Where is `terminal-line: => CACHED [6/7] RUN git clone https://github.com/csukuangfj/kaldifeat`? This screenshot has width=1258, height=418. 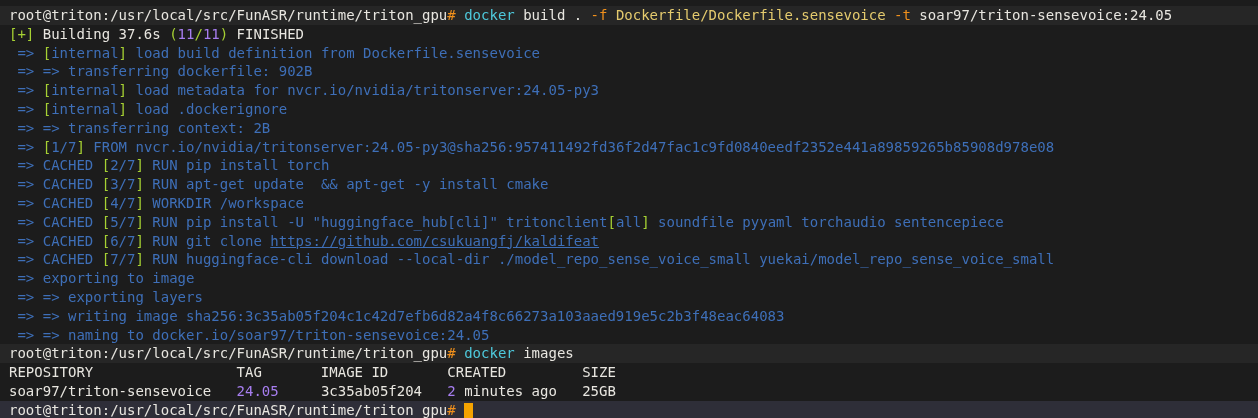
terminal-line: => CACHED [6/7] RUN git clone https://github.com/csukuangfj/kaldifeat is located at coordinates (308, 241).